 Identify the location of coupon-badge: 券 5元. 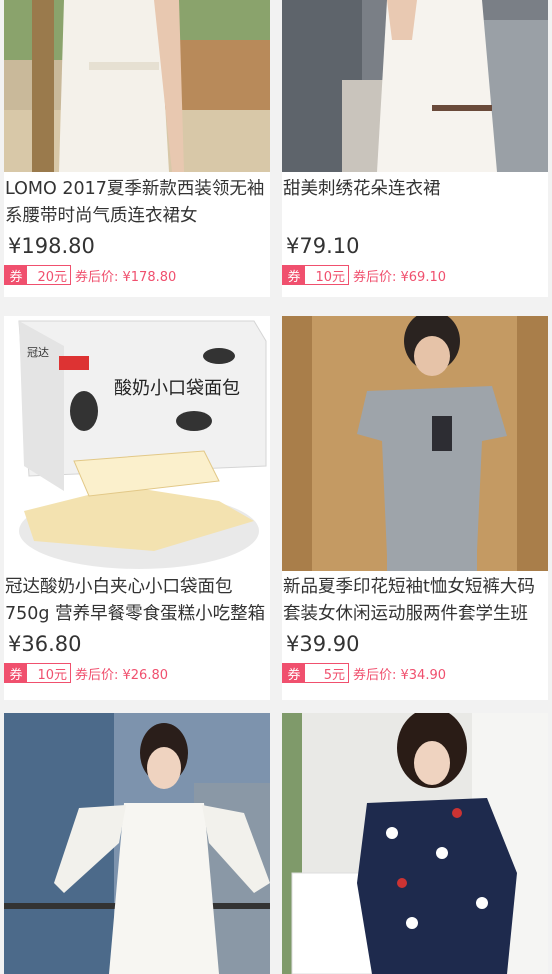
(315, 673).